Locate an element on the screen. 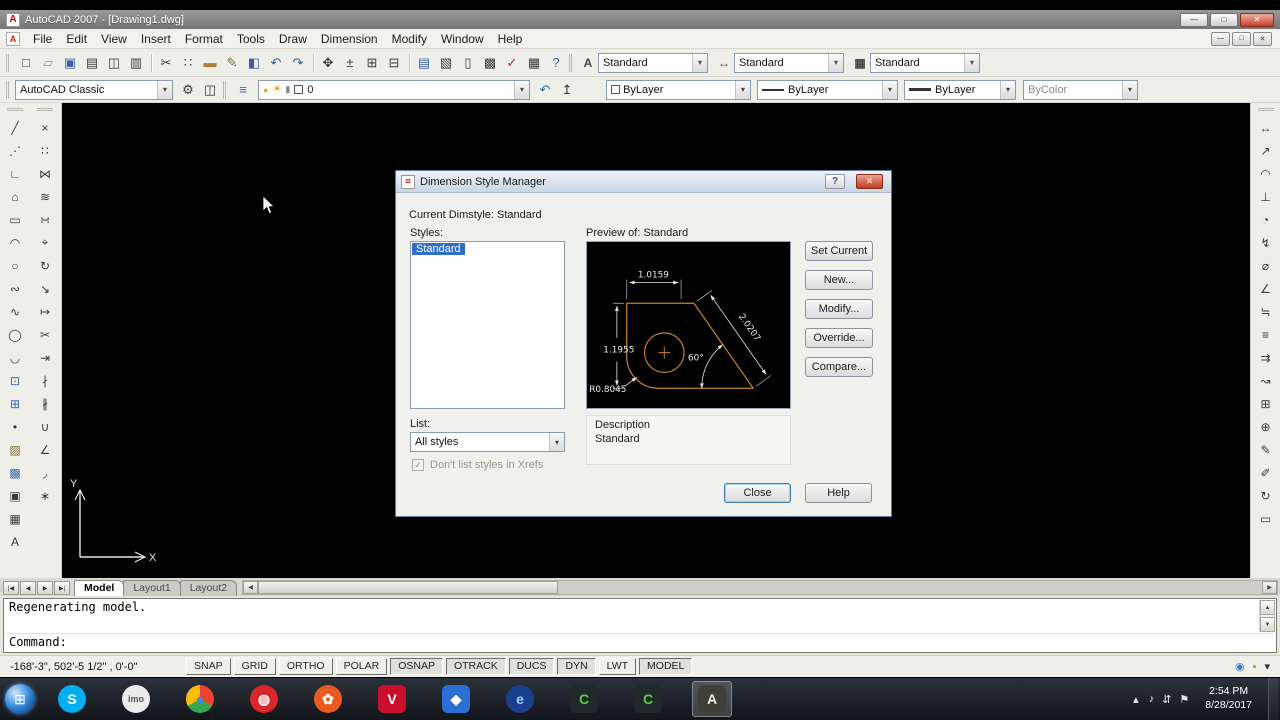  point-icon: • is located at coordinates (15, 426).